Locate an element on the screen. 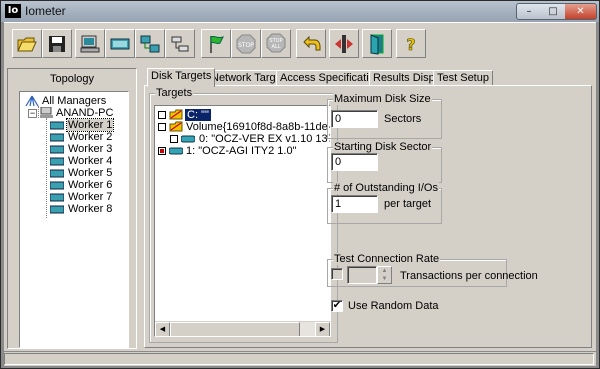 This screenshot has height=369, width=600. window-title: Iometer is located at coordinates (45, 11).